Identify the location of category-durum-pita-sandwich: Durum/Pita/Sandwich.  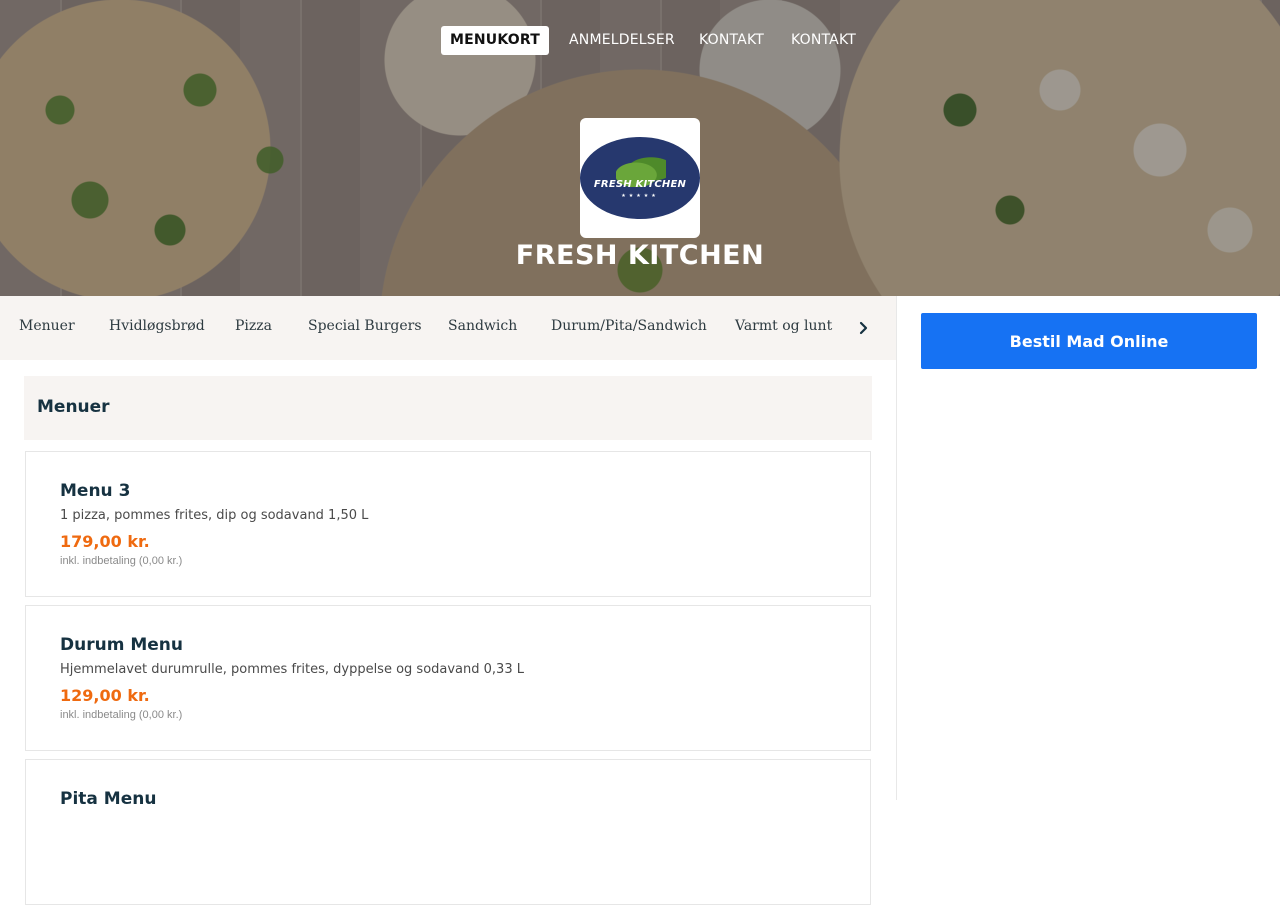
(629, 326).